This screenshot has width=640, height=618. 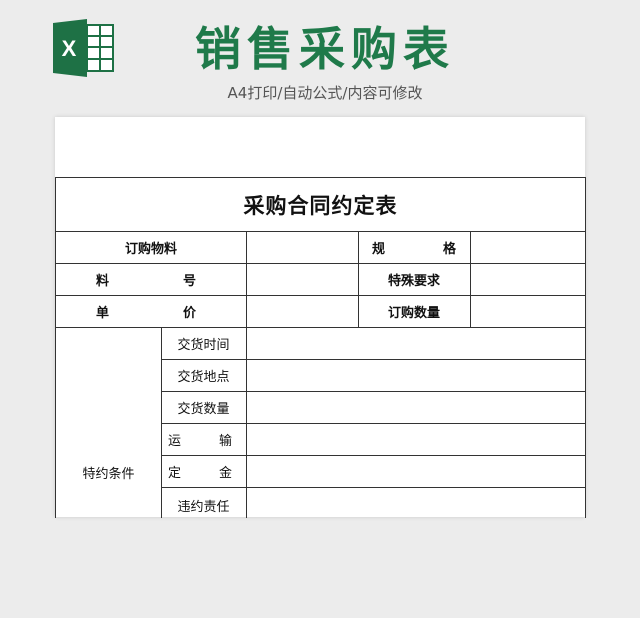 I want to click on label-order-material: 订购物料, so click(x=150, y=249).